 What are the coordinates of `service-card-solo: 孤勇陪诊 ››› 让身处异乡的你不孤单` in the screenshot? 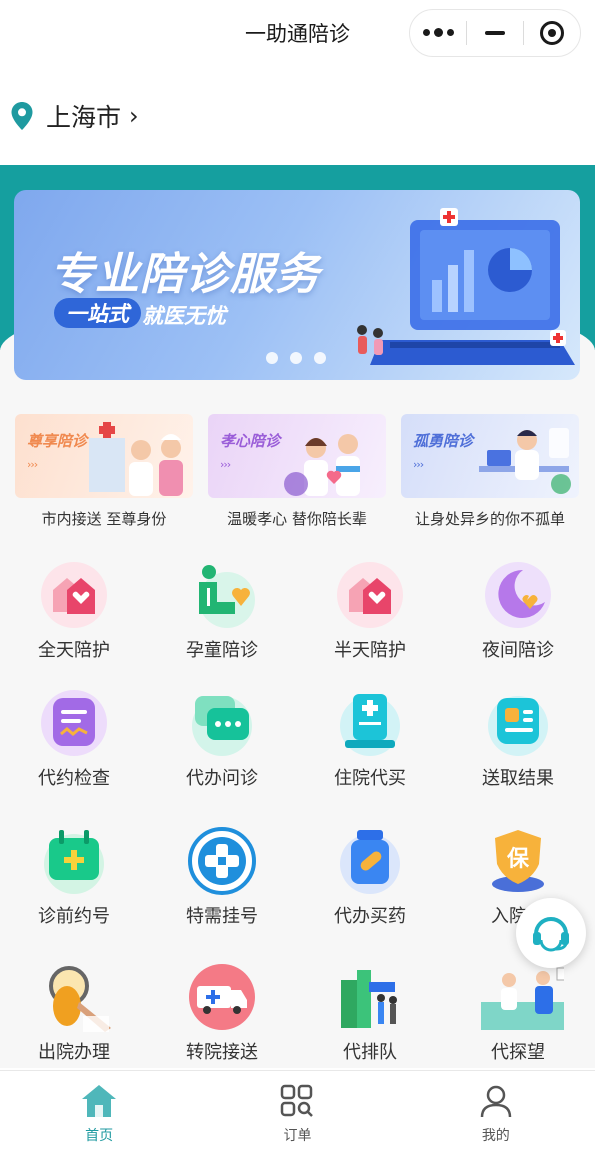 It's located at (490, 471).